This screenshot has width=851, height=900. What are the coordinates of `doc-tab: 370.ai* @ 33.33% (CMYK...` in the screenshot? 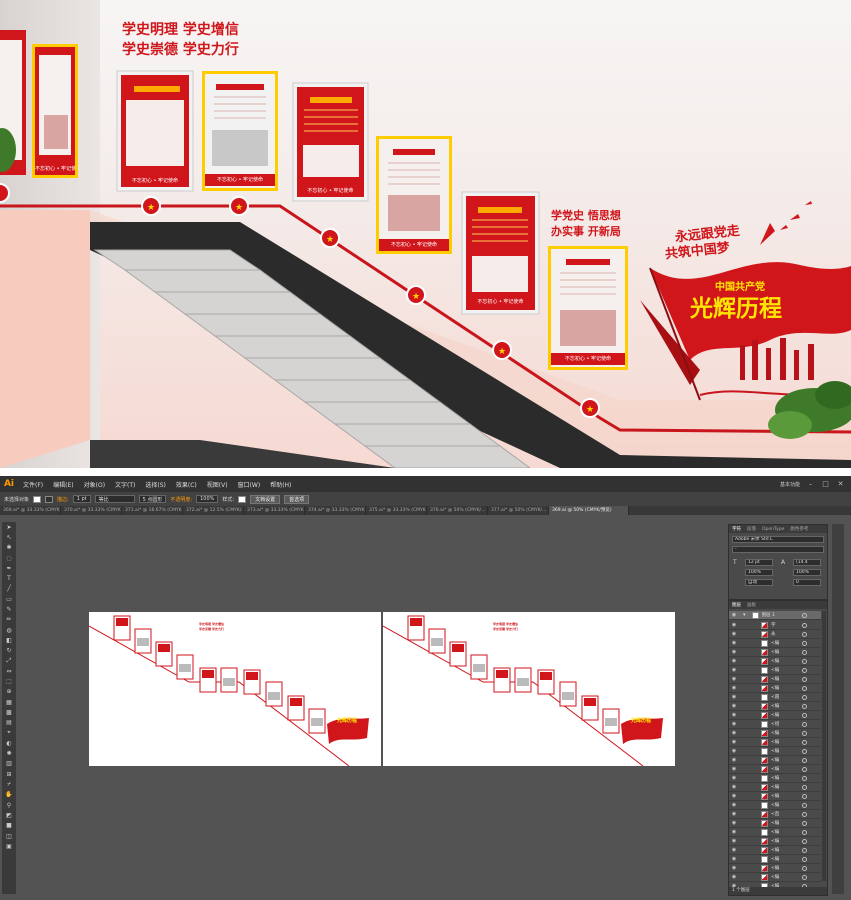 It's located at (91, 510).